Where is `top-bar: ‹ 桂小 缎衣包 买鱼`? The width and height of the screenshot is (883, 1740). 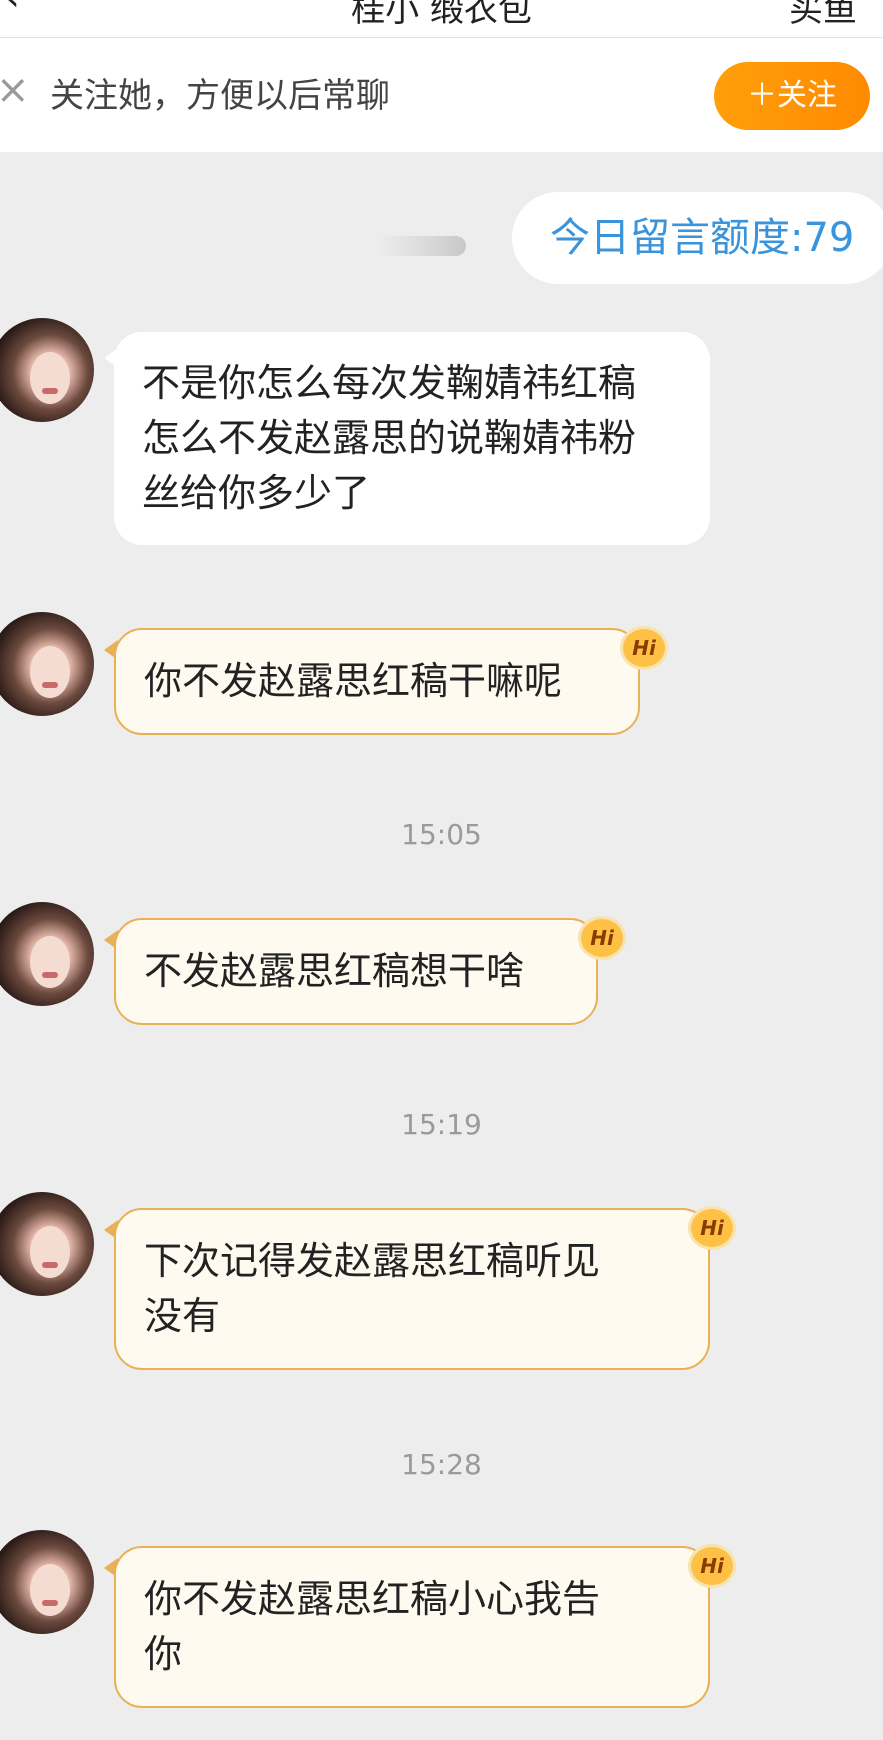
top-bar: ‹ 桂小 缎衣包 买鱼 is located at coordinates (441, 19).